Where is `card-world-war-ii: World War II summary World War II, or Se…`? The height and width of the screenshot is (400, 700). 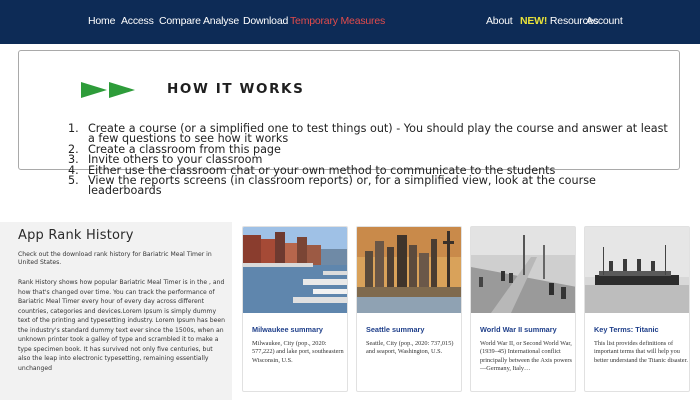
card-world-war-ii: World War II summary World War II, or Se… is located at coordinates (523, 309).